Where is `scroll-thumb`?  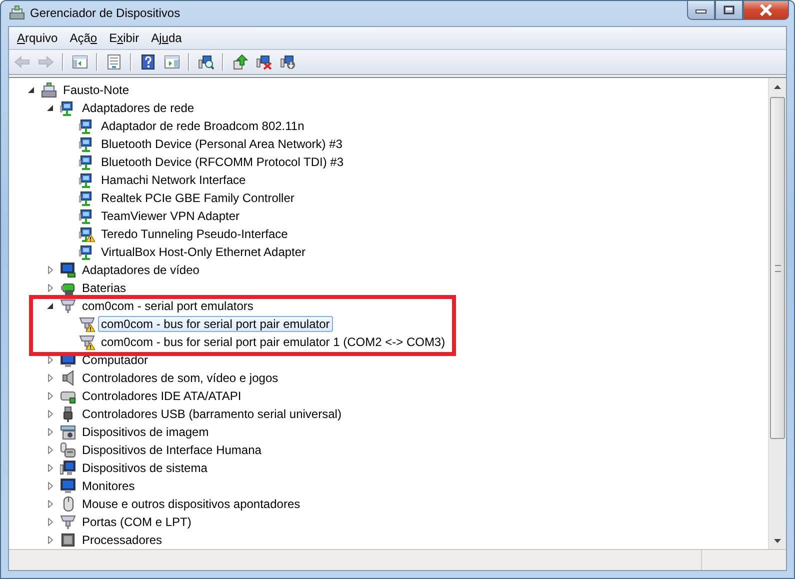
scroll-thumb is located at coordinates (777, 268).